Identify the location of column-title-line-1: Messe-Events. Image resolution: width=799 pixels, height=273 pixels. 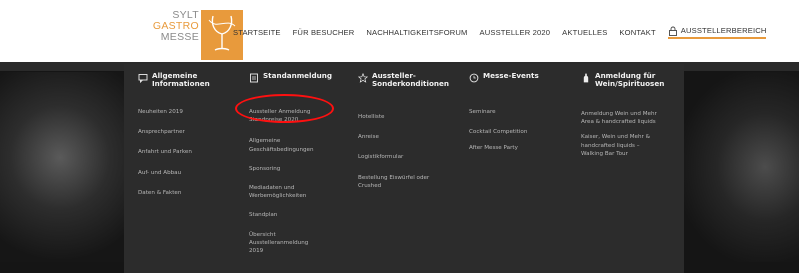
(511, 75).